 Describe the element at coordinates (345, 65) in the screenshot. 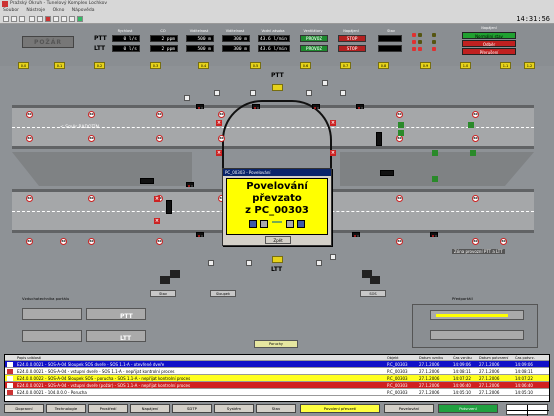

I see `km-sign-7: 0.7` at that location.